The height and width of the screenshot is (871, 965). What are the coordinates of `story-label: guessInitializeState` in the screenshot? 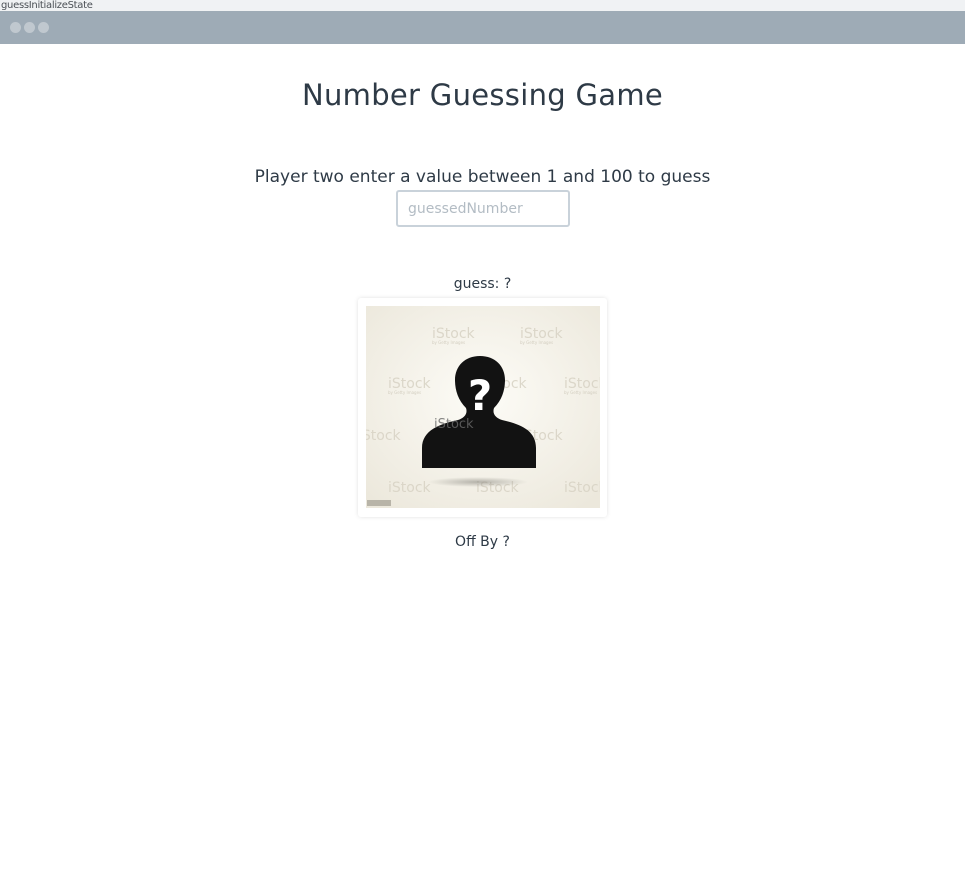 It's located at (482, 5).